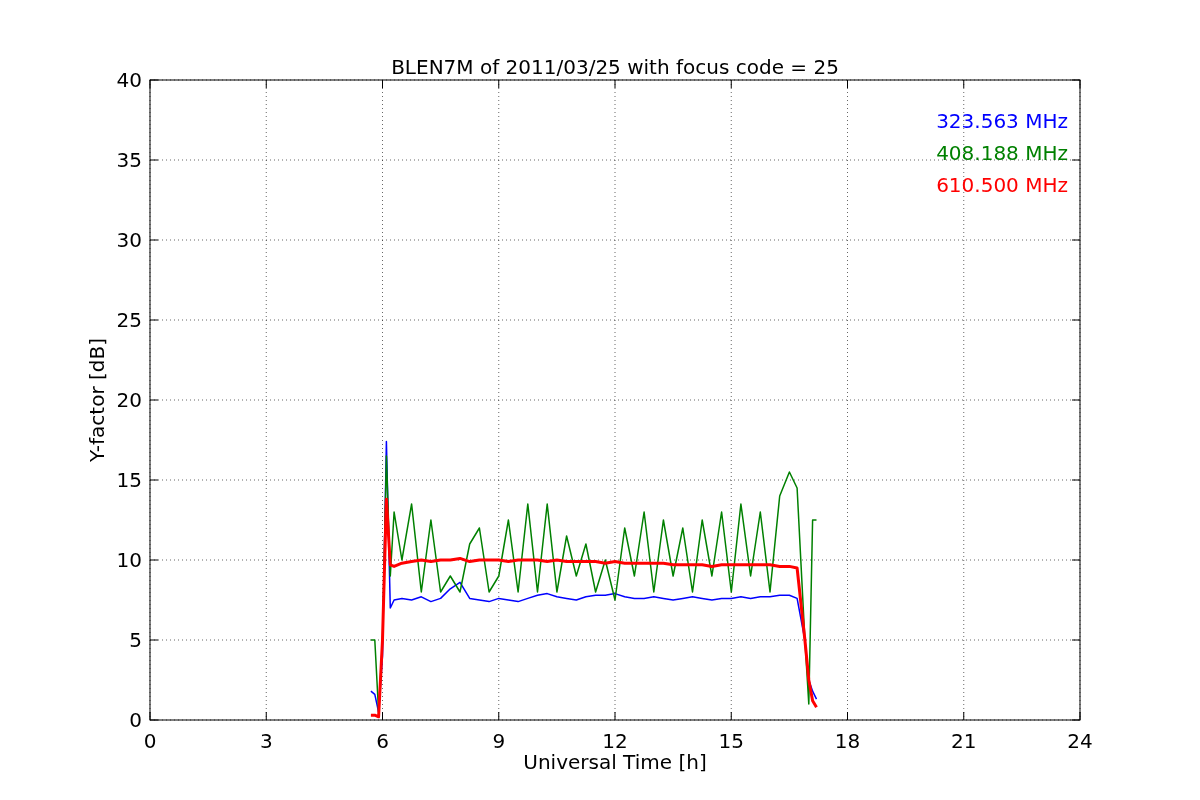  What do you see at coordinates (615, 67) in the screenshot?
I see `chart-title: BLEN7M of 2011/03/25 with focus code = 25` at bounding box center [615, 67].